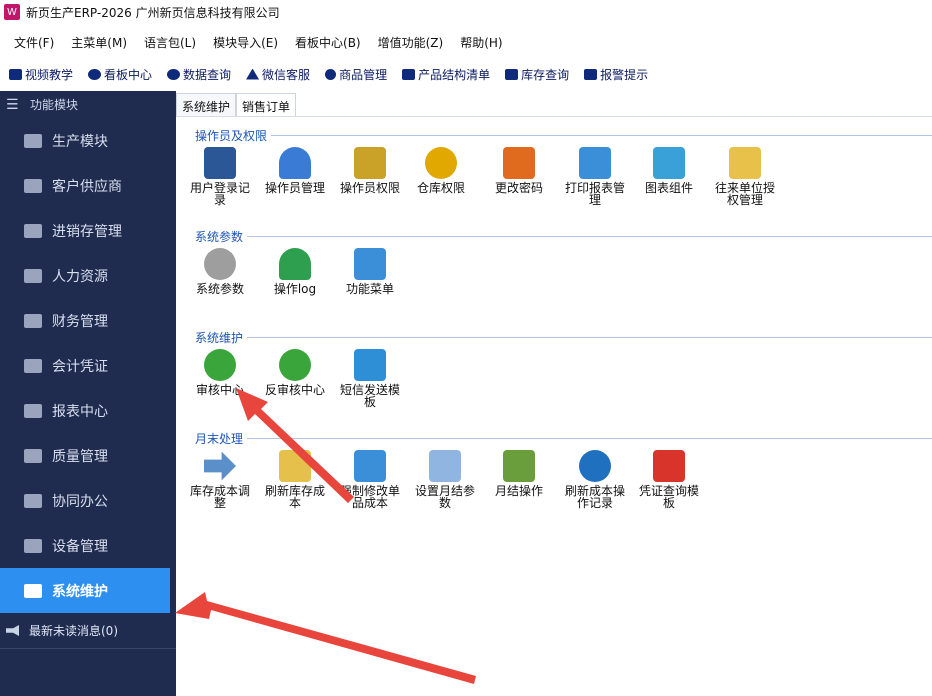  Describe the element at coordinates (266, 104) in the screenshot. I see `tab-sales-order: 销售订单` at that location.